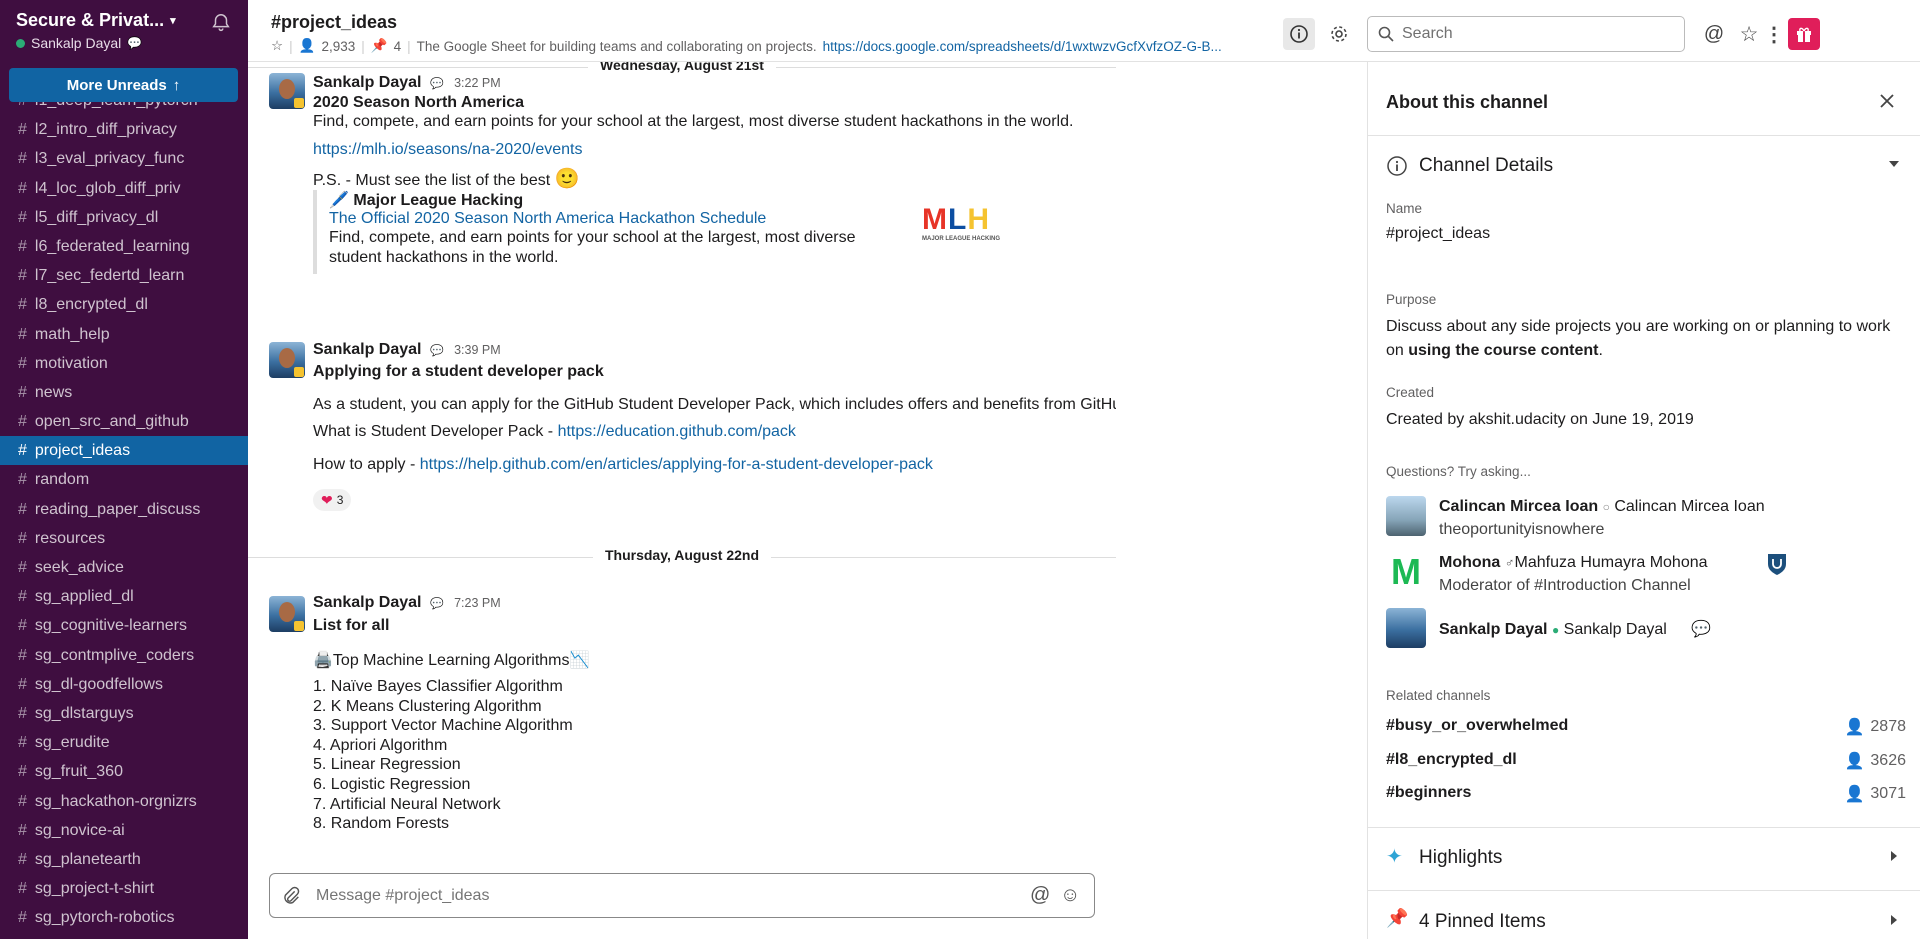  What do you see at coordinates (176, 85) in the screenshot?
I see `arrow-up-icon: ↑` at bounding box center [176, 85].